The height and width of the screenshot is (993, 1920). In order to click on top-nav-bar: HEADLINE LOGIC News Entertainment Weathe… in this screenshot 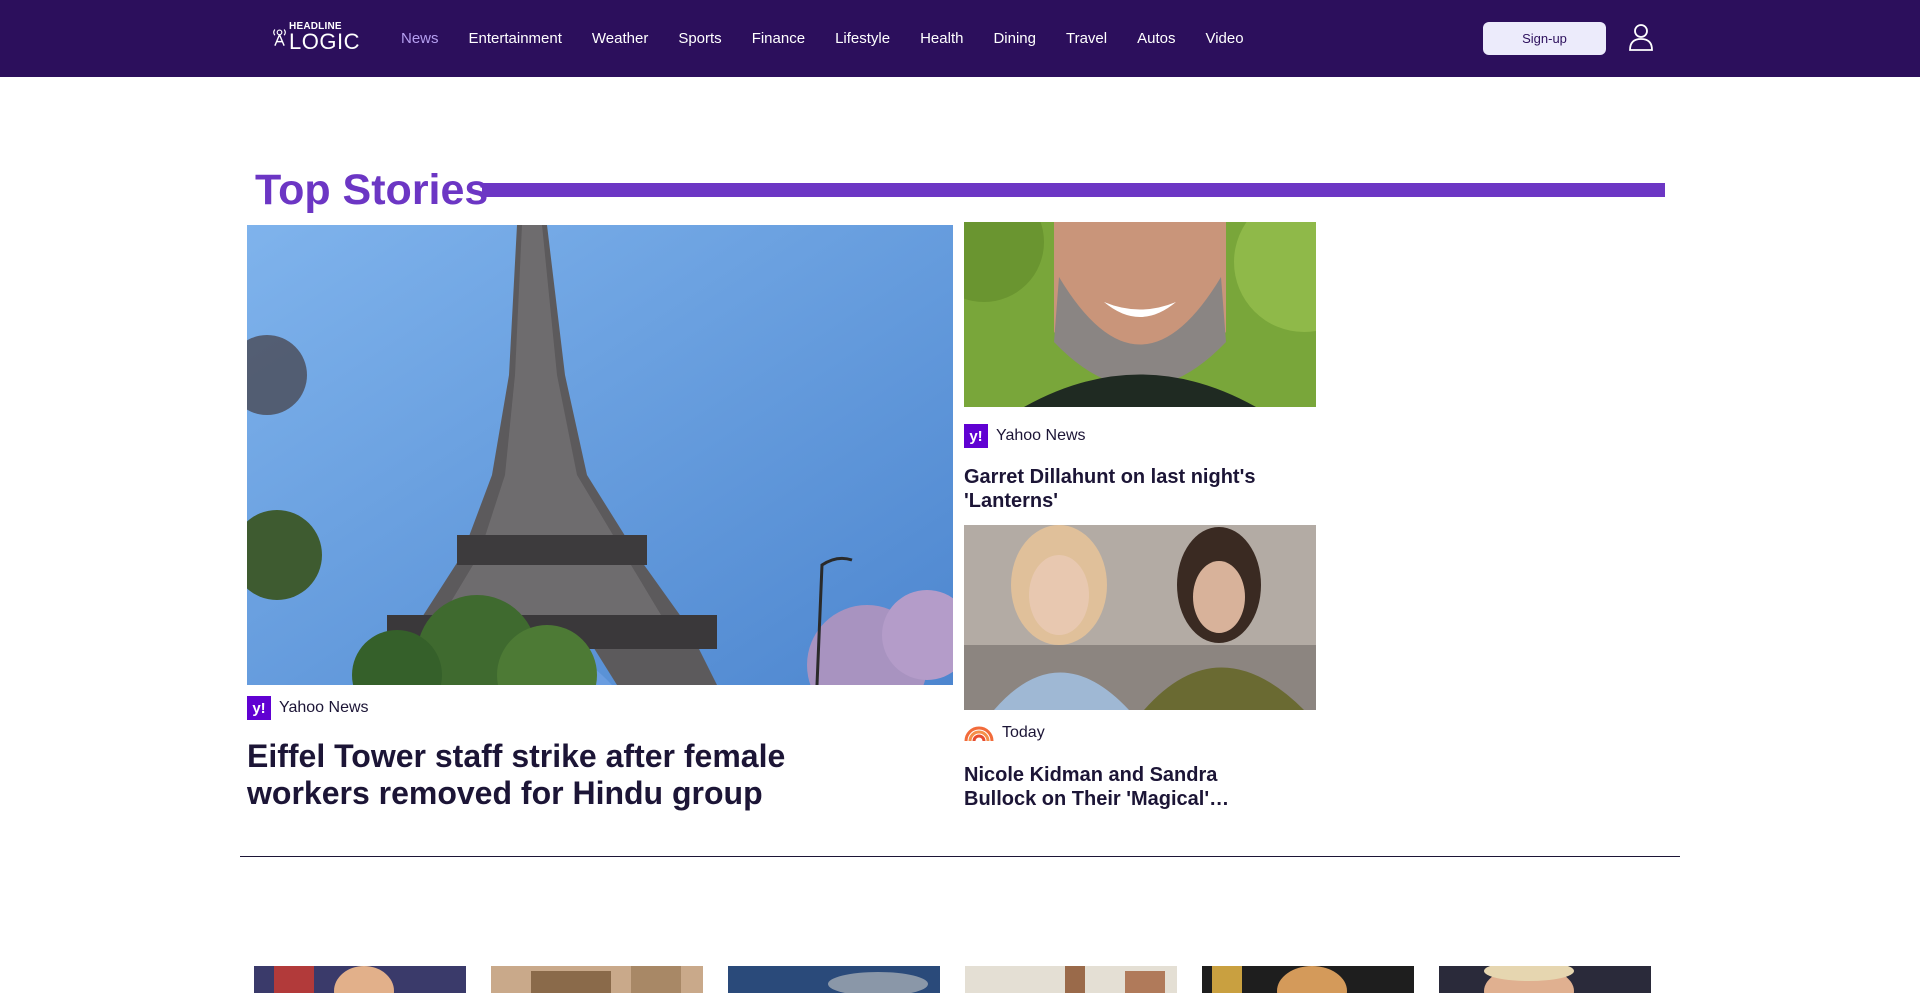, I will do `click(960, 38)`.